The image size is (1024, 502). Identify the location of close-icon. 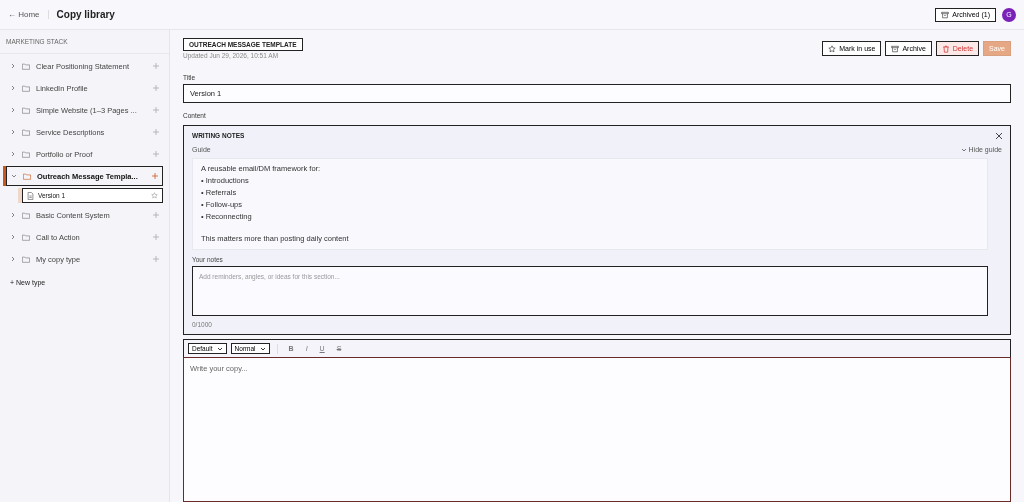
(999, 135).